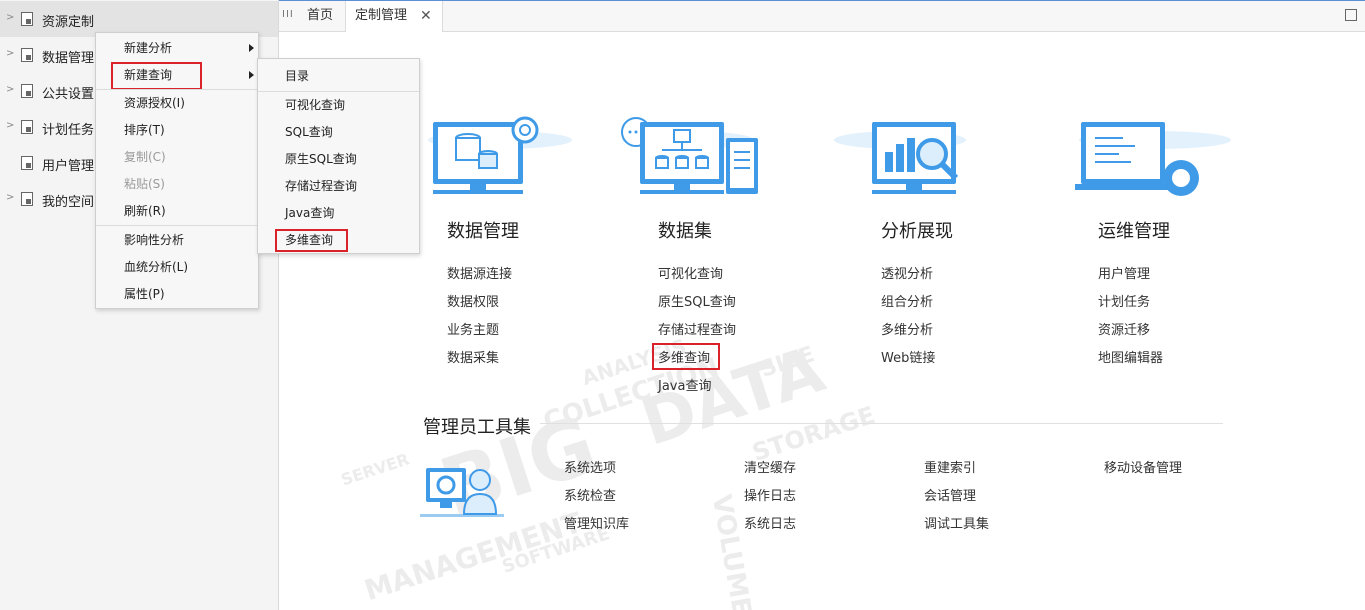 This screenshot has width=1365, height=610. Describe the element at coordinates (1124, 272) in the screenshot. I see `link-user-management: 用户管理` at that location.